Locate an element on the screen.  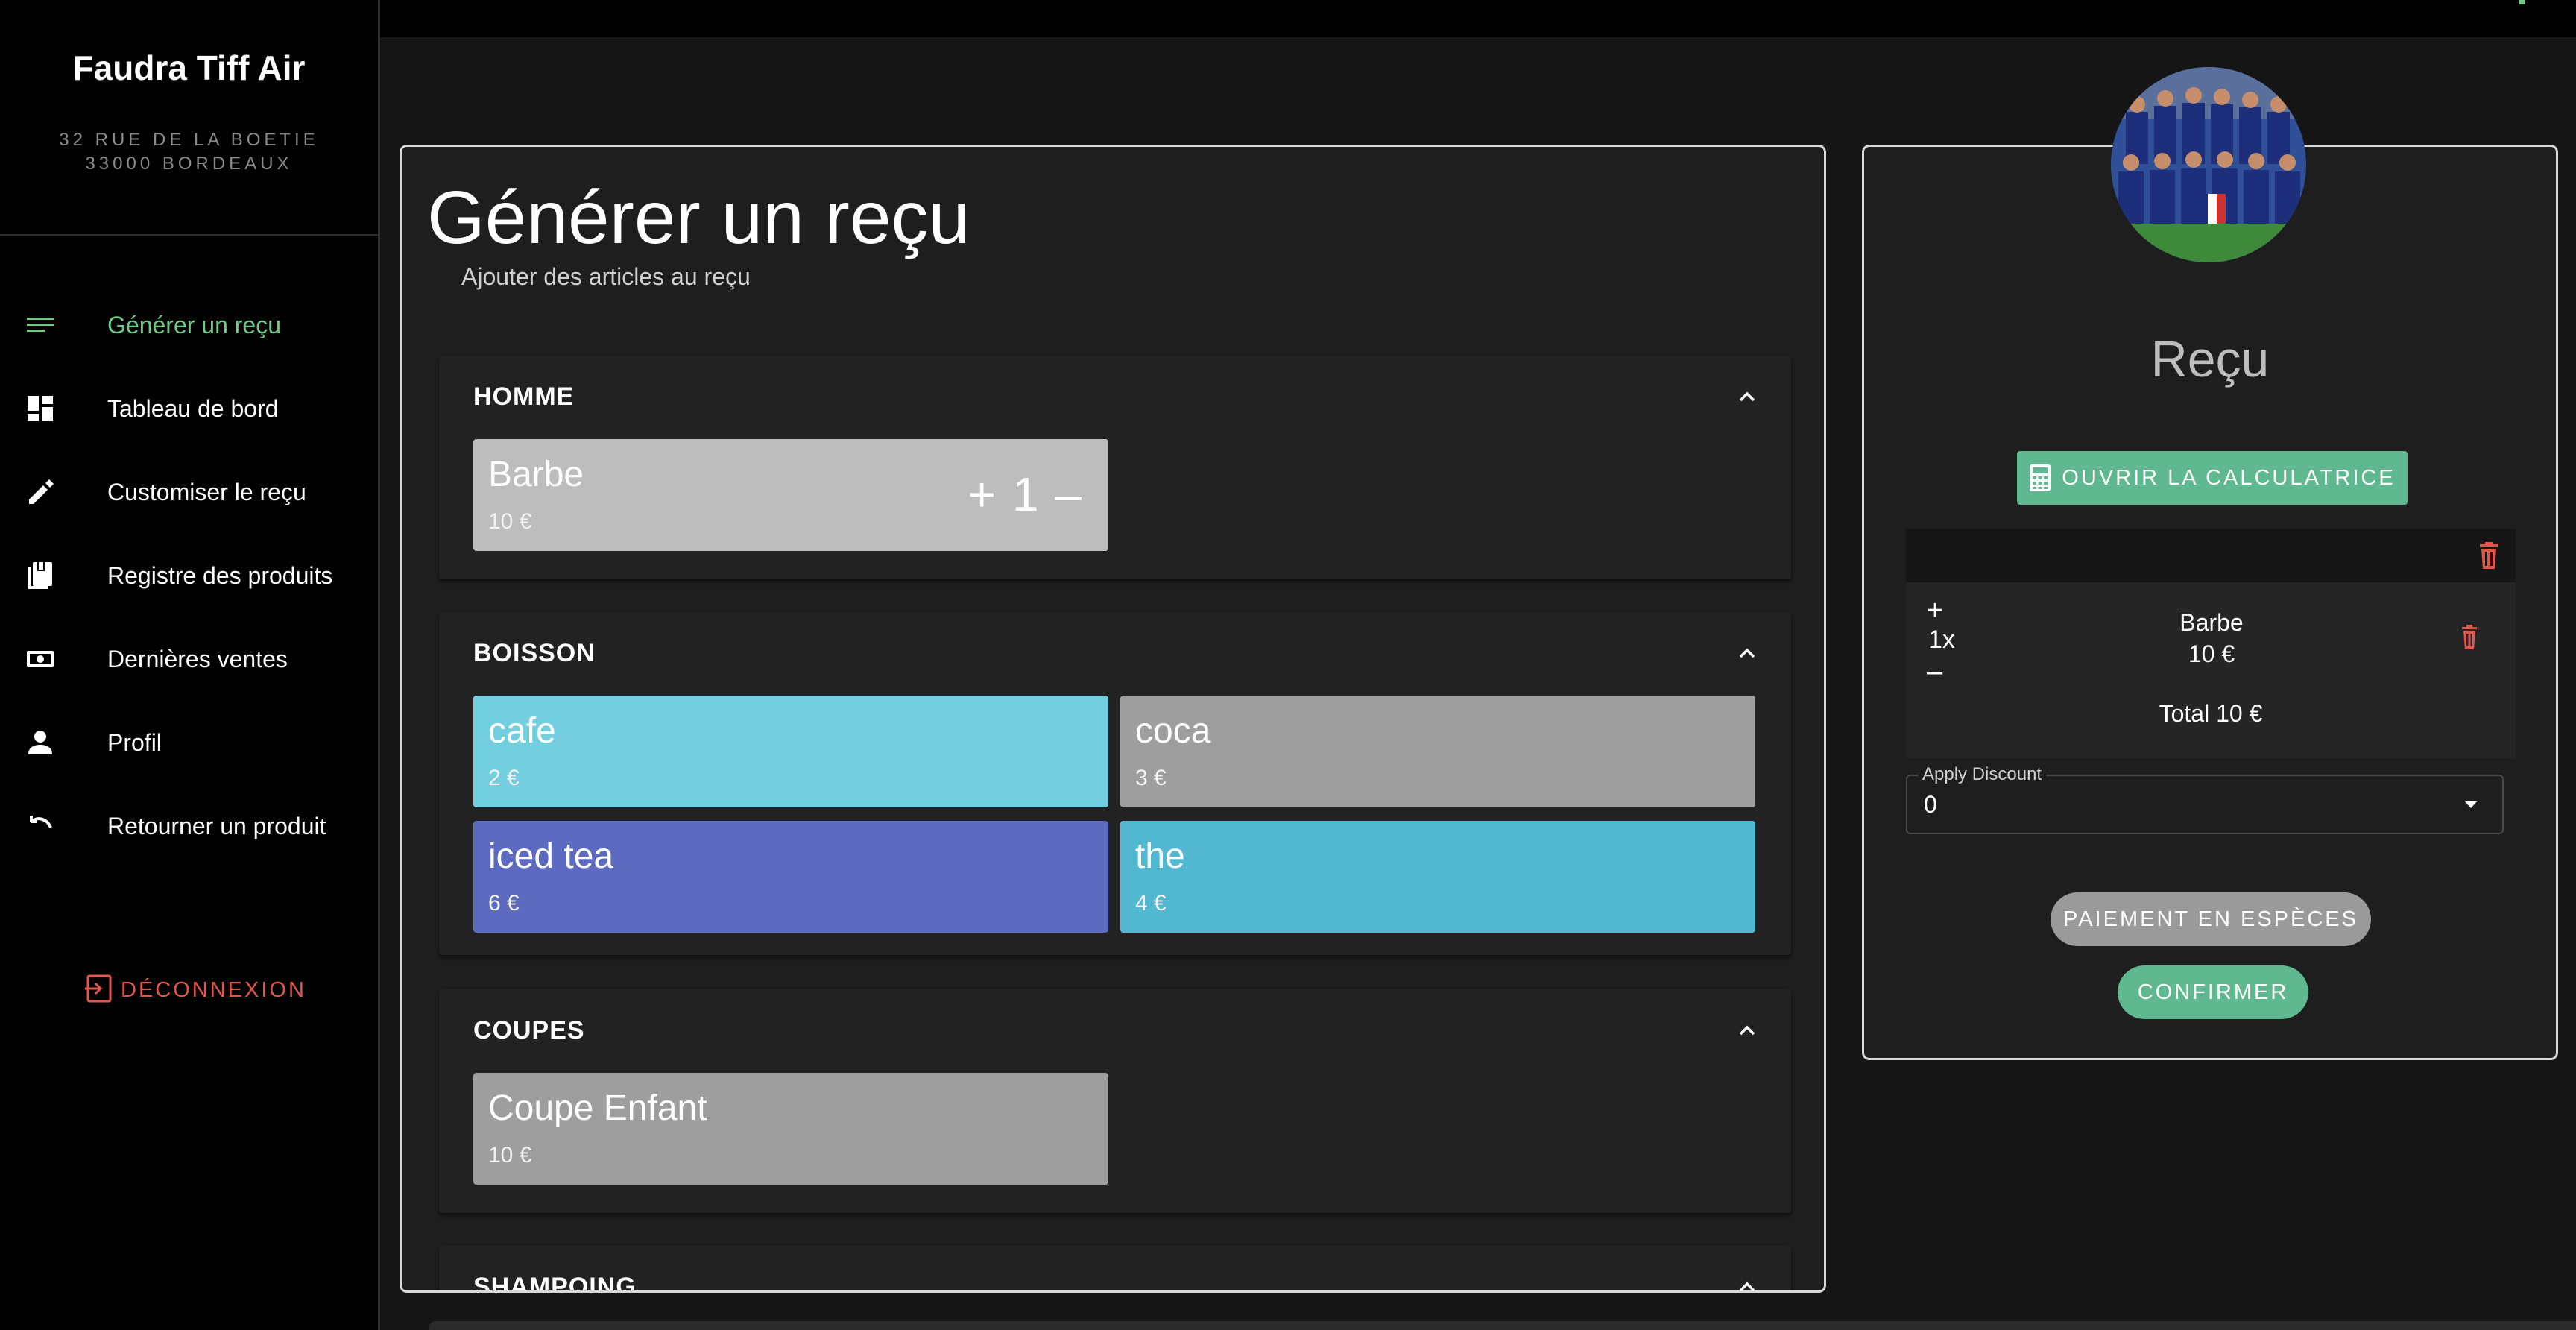
product-tile-coupe-enfant: Coupe Enfant 10 € is located at coordinates (790, 1129).